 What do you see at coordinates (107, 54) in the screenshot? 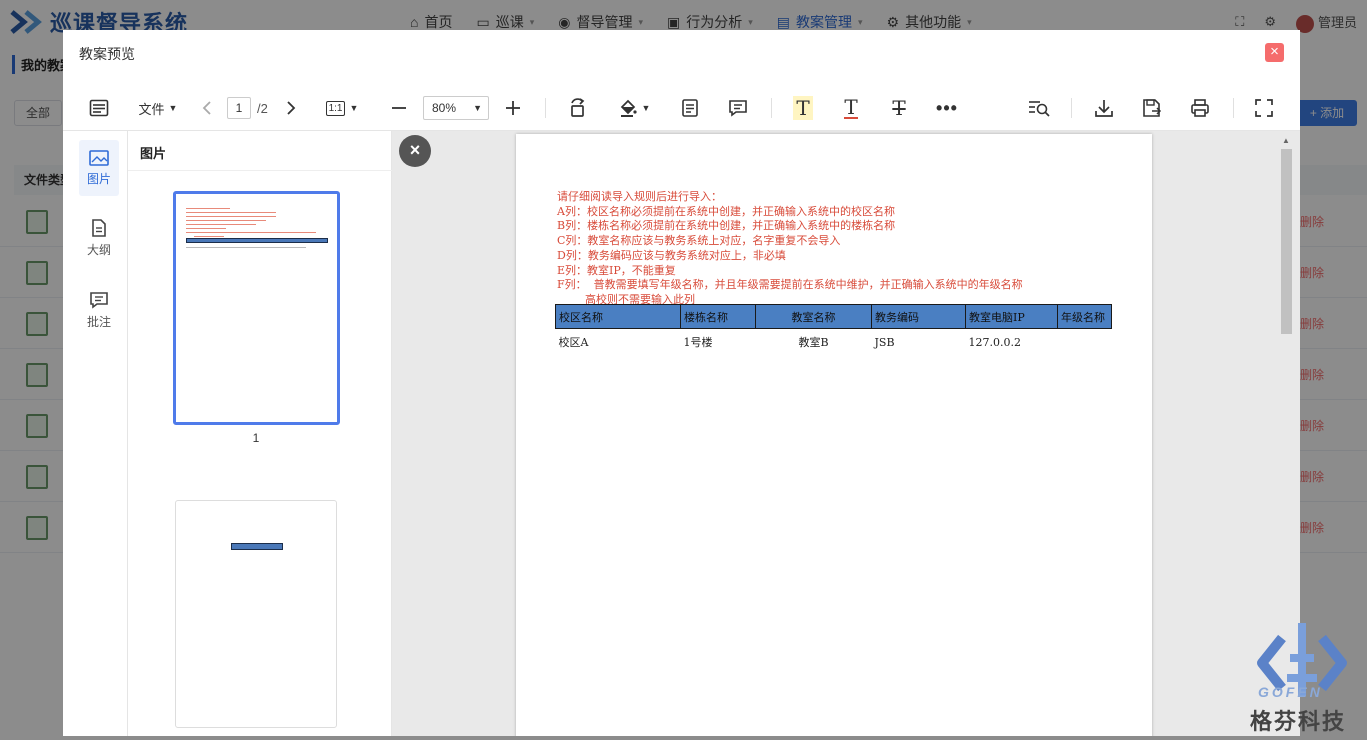
I see `dialog-title: 教案预览` at bounding box center [107, 54].